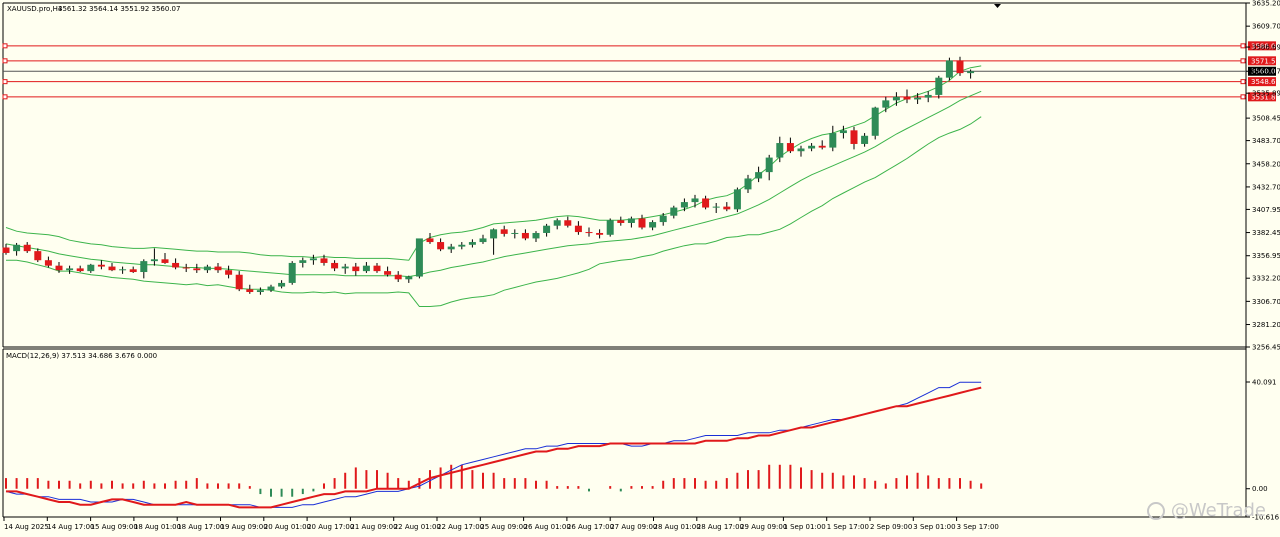 The width and height of the screenshot is (1280, 537). Describe the element at coordinates (848, 527) in the screenshot. I see `time-tick-label: 1 Sep 17:00` at that location.